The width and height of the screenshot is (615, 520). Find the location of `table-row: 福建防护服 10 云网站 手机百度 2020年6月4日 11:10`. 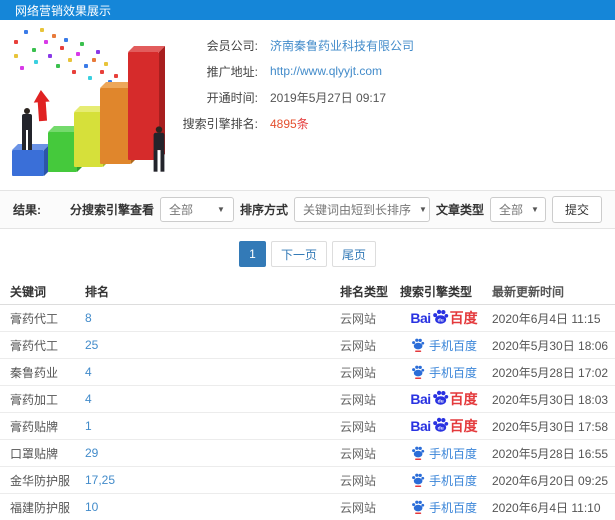

table-row: 福建防护服 10 云网站 手机百度 2020年6月4日 11:10 is located at coordinates (307, 507).